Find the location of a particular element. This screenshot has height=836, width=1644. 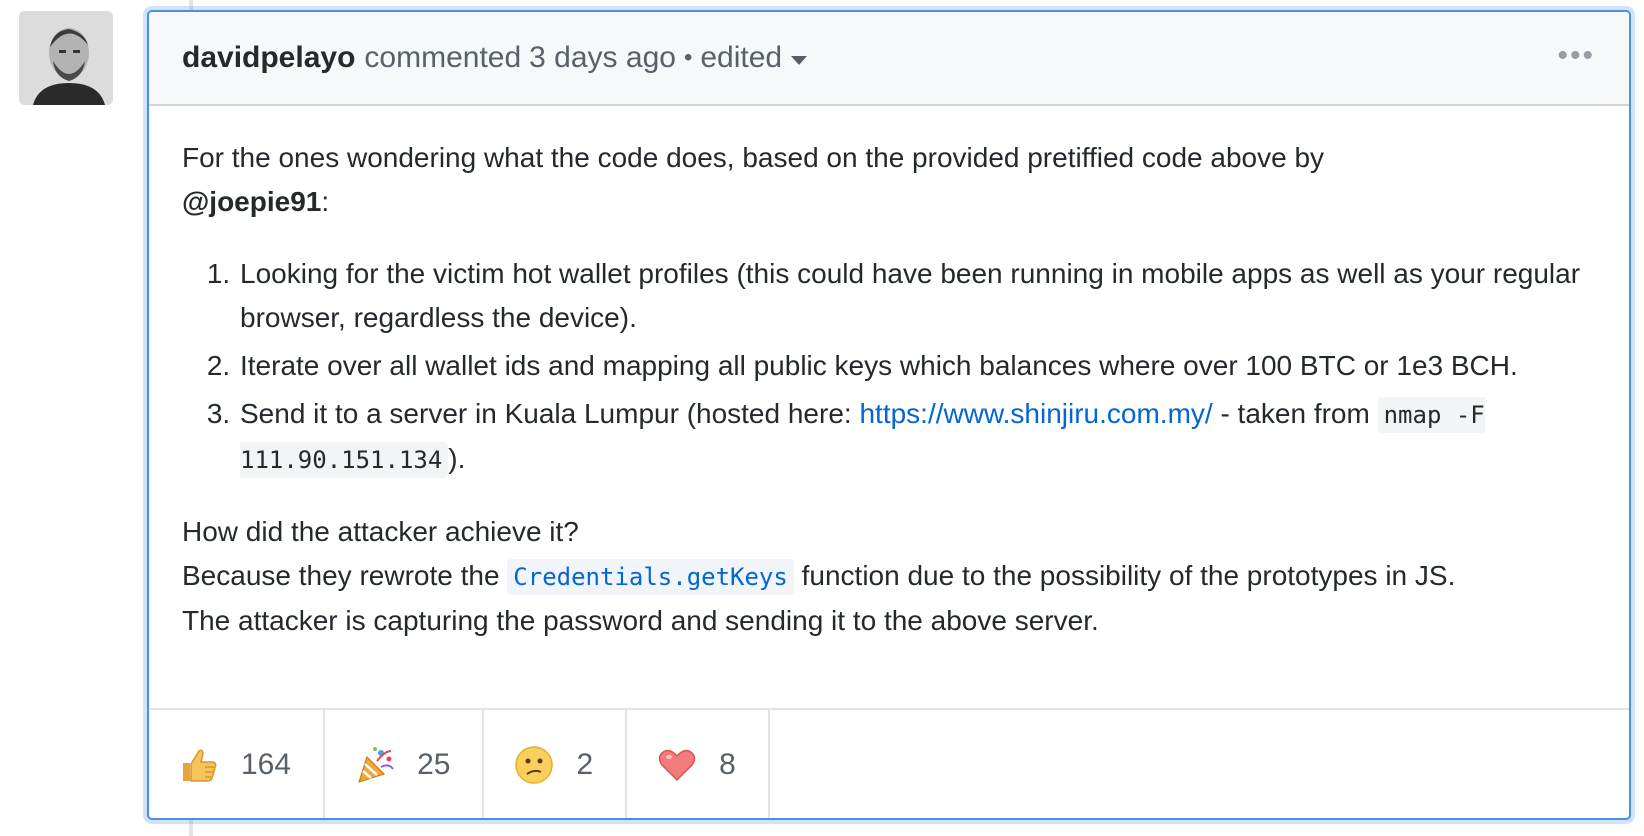

comment-timestamp: 3 days ago is located at coordinates (602, 58).